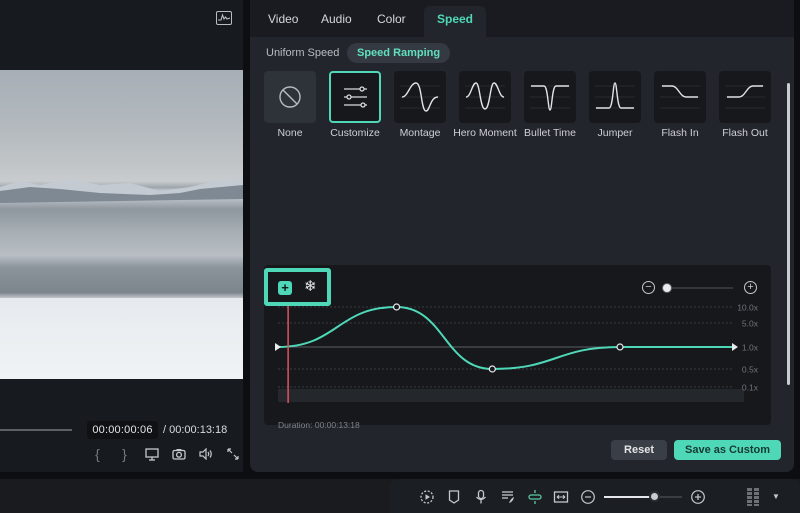 This screenshot has height=513, width=800. Describe the element at coordinates (680, 133) in the screenshot. I see `preset-label: Flash In` at that location.